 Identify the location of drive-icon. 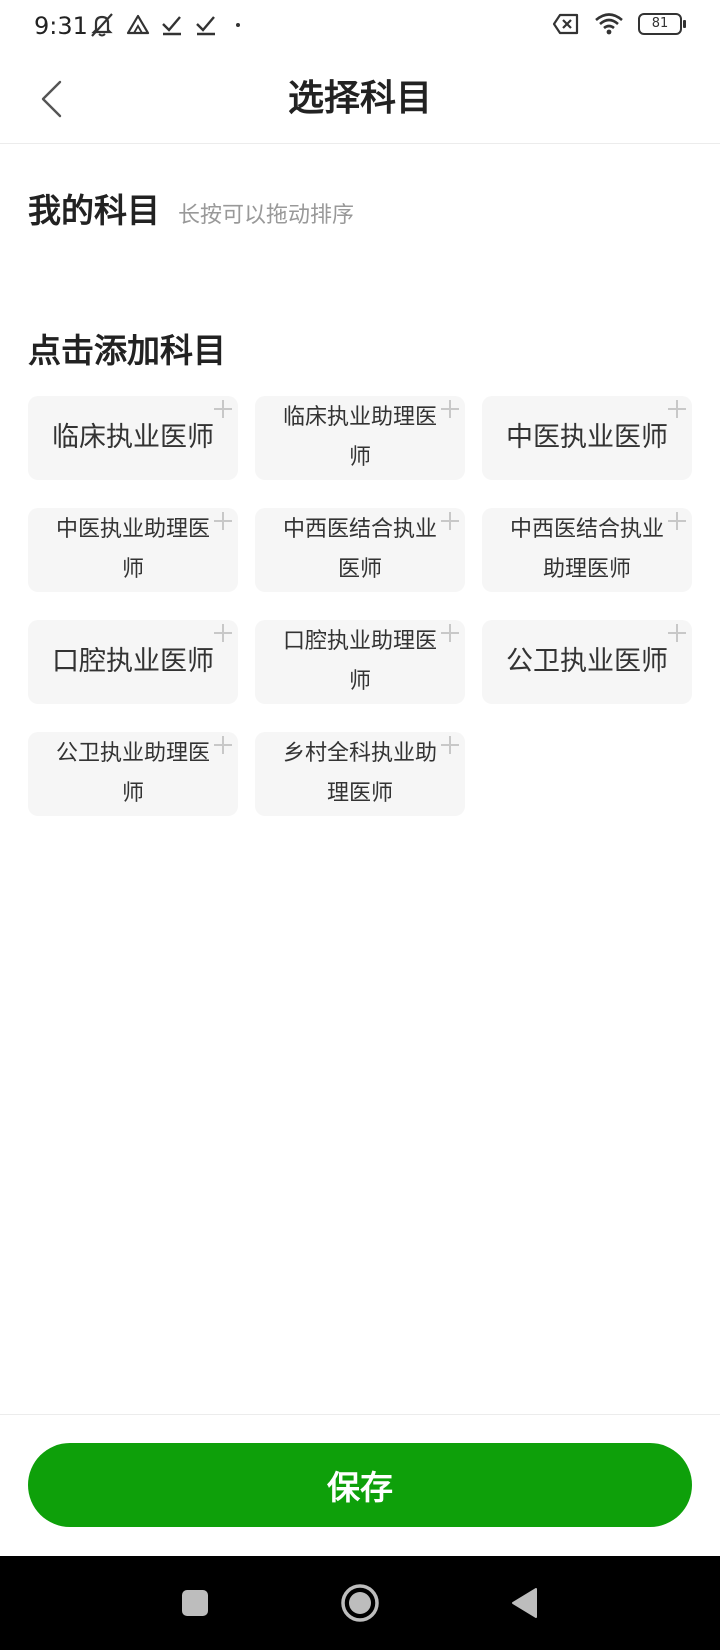
(138, 24).